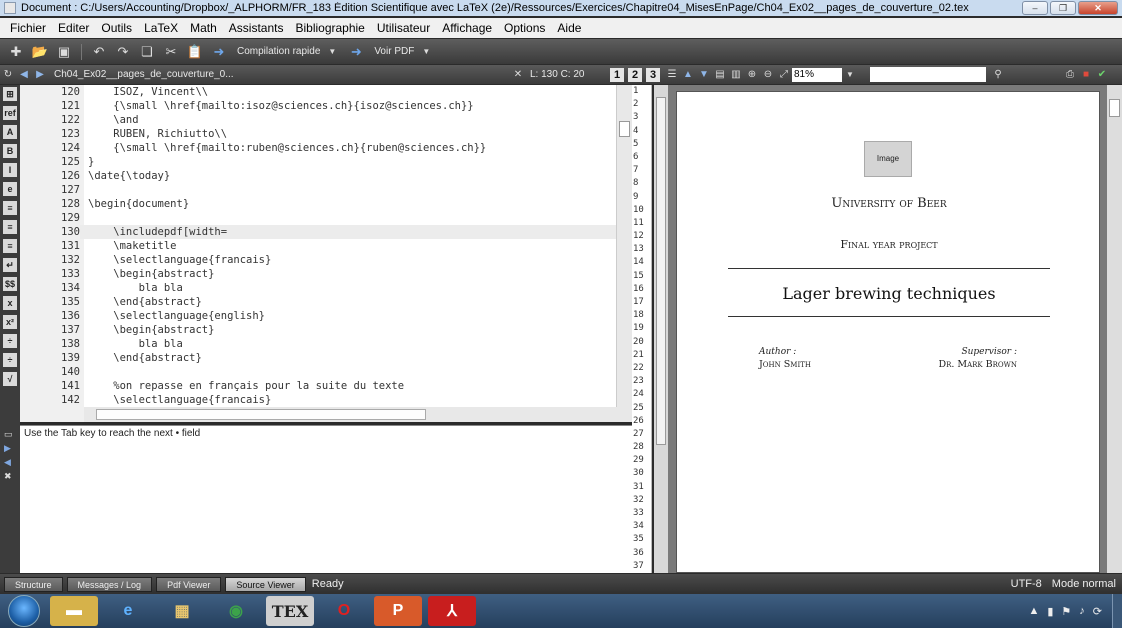  Describe the element at coordinates (617, 74) in the screenshot. I see `layout-1-button: 1` at that location.